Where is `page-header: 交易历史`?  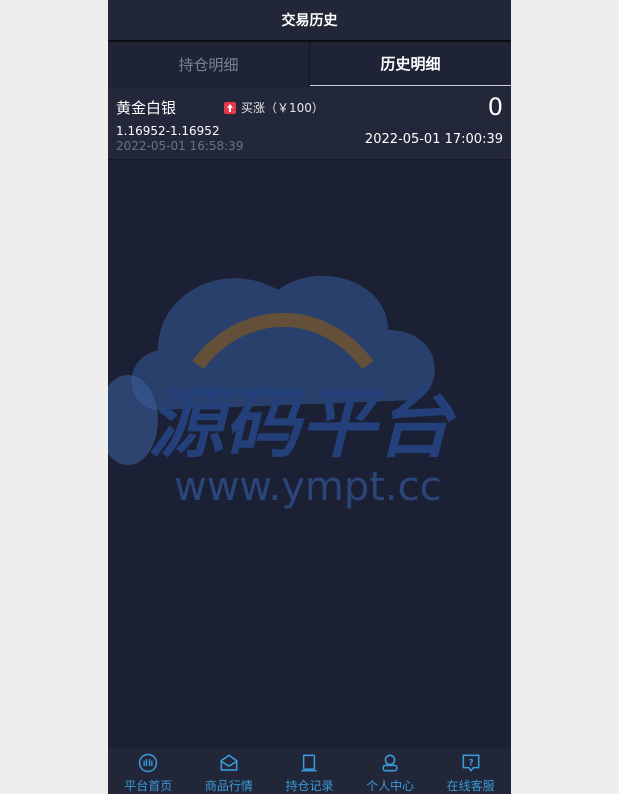
page-header: 交易历史 is located at coordinates (309, 21).